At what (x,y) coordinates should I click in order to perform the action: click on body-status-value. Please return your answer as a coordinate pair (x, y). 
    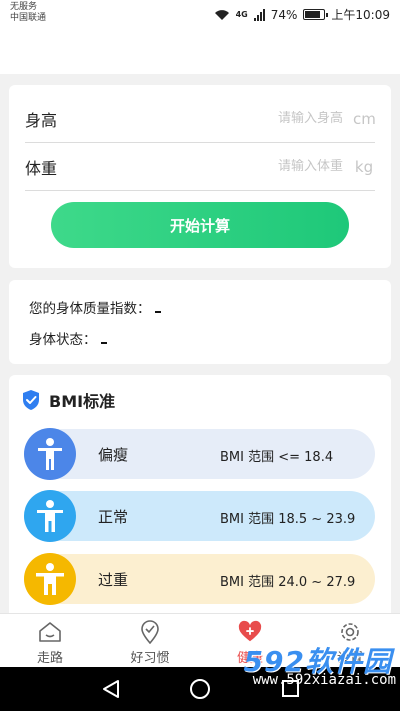
    Looking at the image, I should click on (103, 338).